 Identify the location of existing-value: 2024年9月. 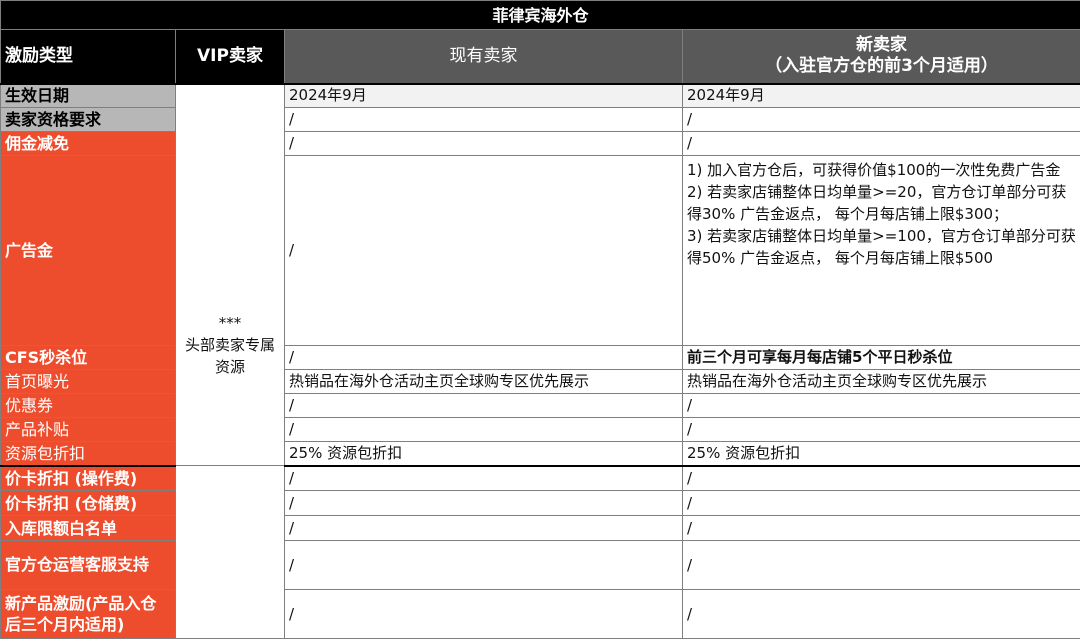
(483, 95).